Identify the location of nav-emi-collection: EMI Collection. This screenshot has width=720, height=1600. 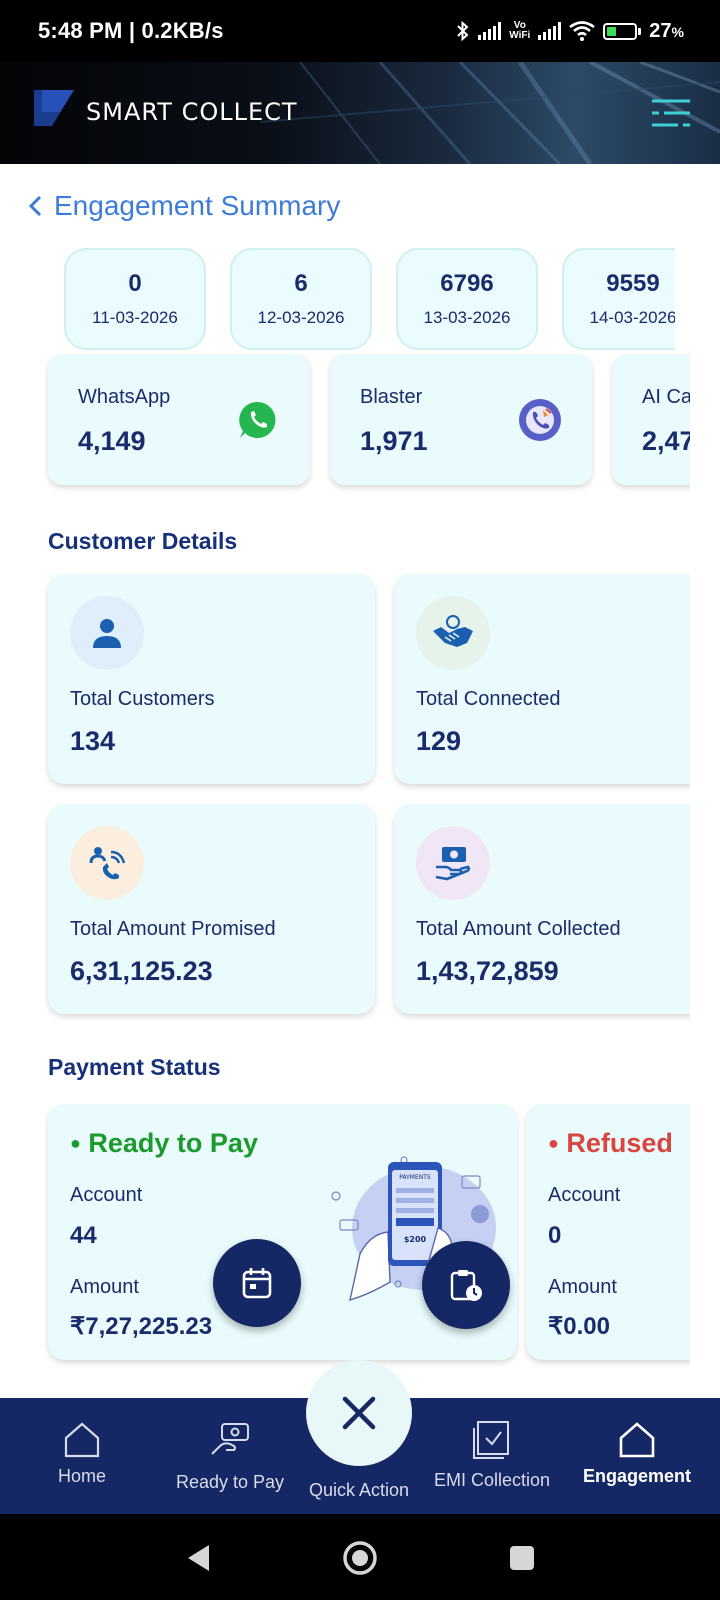
(492, 1456).